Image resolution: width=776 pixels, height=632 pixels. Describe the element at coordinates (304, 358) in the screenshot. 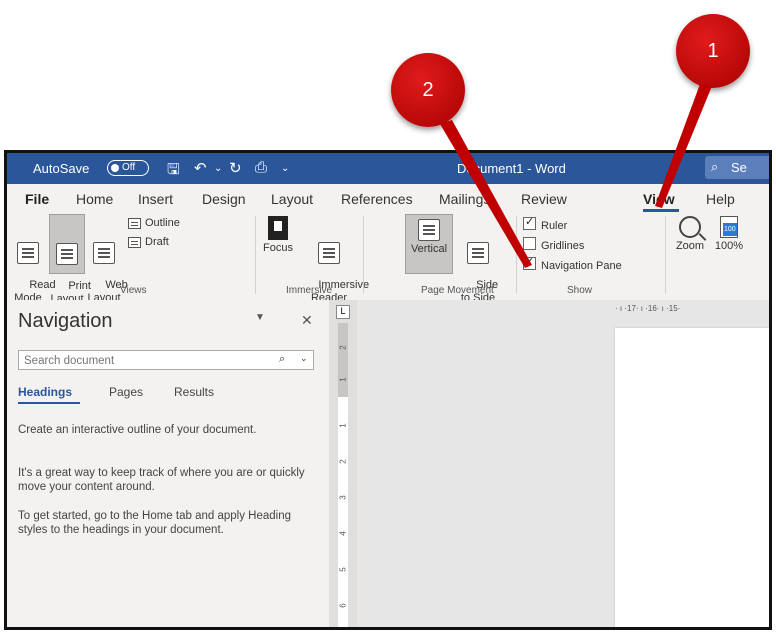

I see `chevron-down-icon: ⌄` at that location.